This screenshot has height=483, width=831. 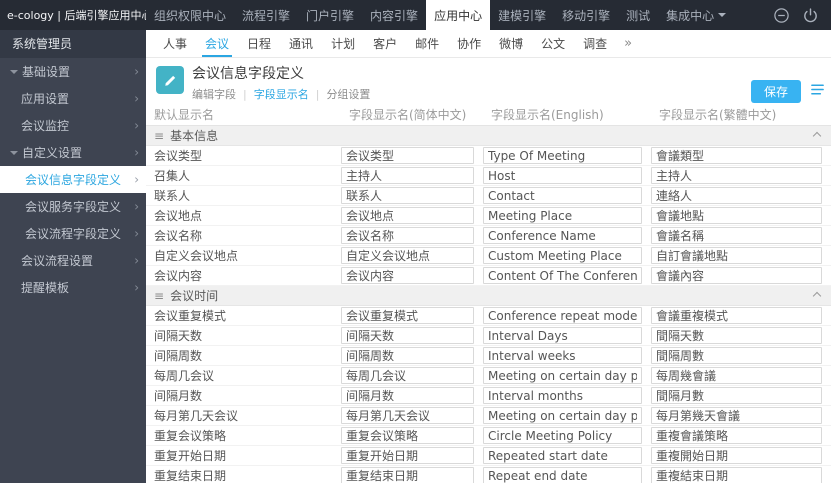 I want to click on sidebar-item: 会议信息字段定义 ›, so click(x=73, y=179).